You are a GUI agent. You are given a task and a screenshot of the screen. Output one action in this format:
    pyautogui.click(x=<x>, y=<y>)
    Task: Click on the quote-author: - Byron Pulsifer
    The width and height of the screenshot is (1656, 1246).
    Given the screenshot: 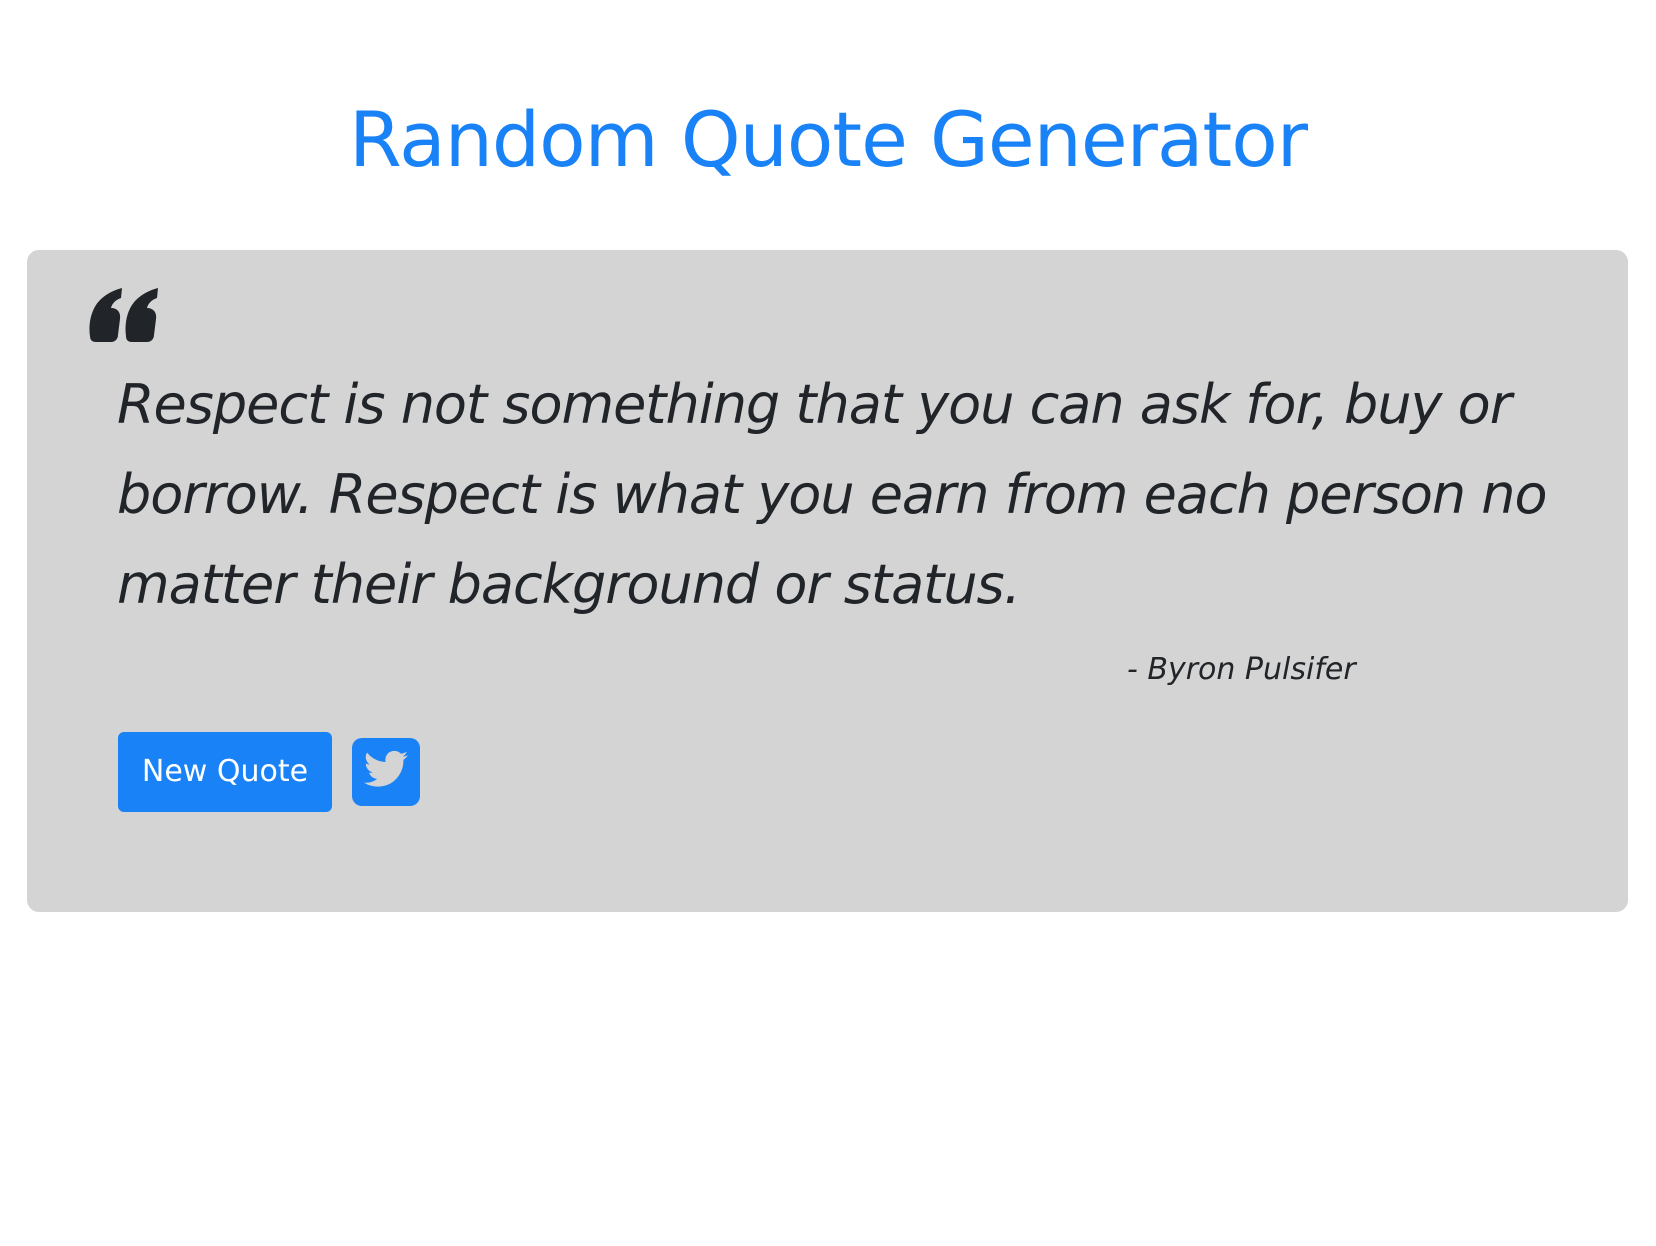 What is the action you would take?
    pyautogui.click(x=1241, y=669)
    